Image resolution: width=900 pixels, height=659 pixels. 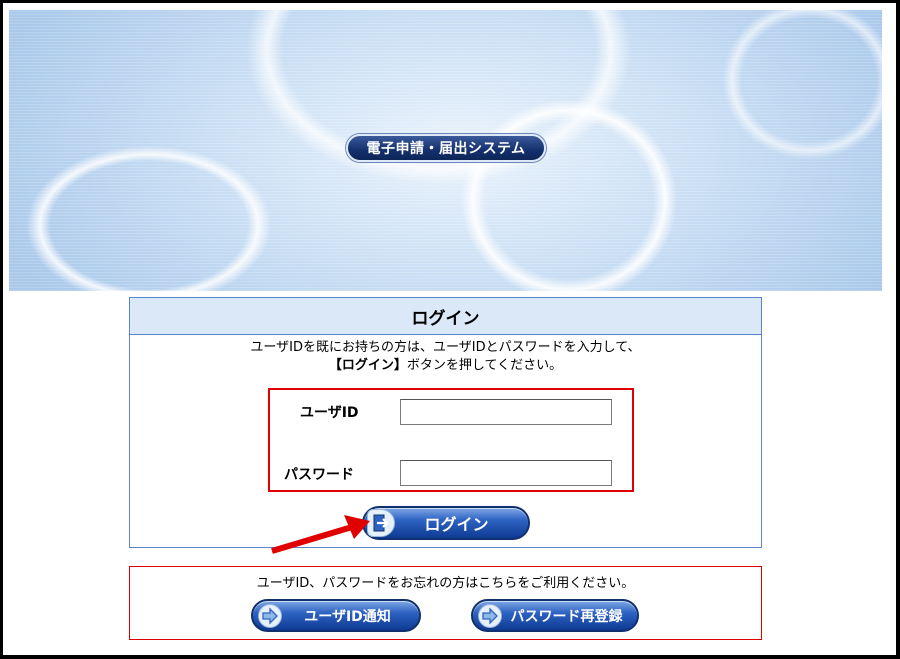 What do you see at coordinates (484, 365) in the screenshot?
I see `login-instruction-rest: ボタンを押してください。` at bounding box center [484, 365].